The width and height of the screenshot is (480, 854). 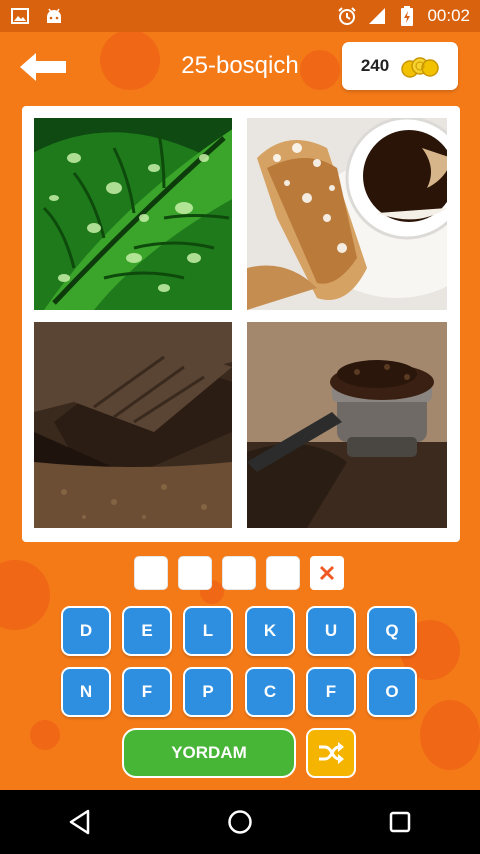 What do you see at coordinates (392, 692) in the screenshot?
I see `letter-key: O` at bounding box center [392, 692].